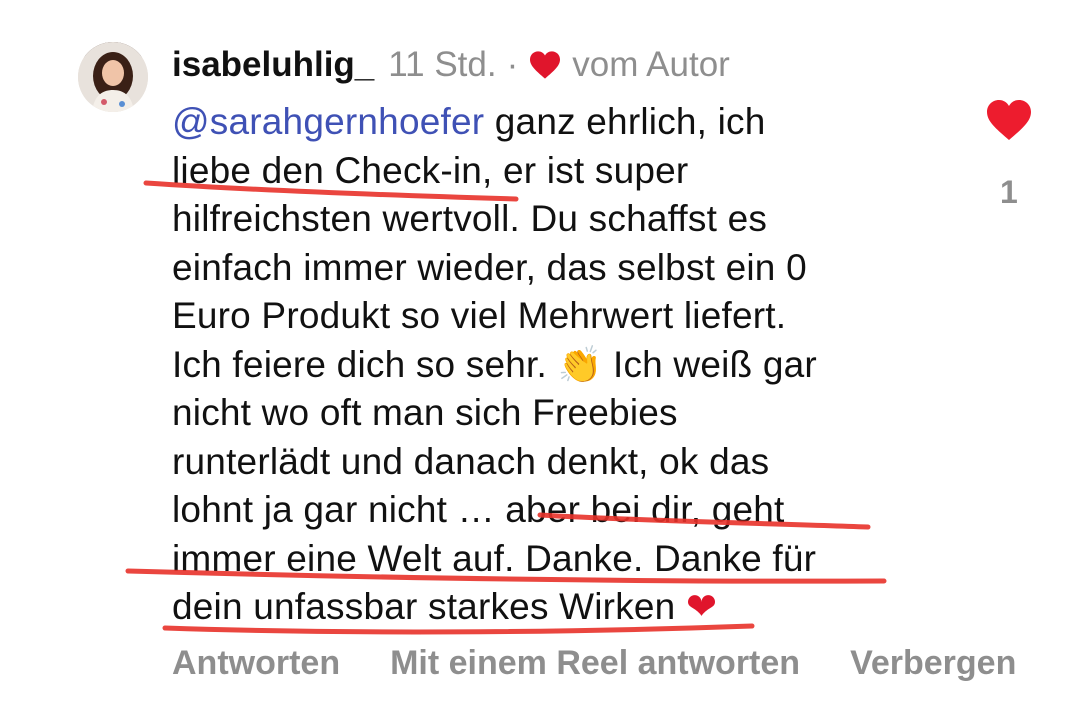 The height and width of the screenshot is (718, 1092). Describe the element at coordinates (430, 170) in the screenshot. I see `comment-line: liebe den Check-in, er ist super` at that location.